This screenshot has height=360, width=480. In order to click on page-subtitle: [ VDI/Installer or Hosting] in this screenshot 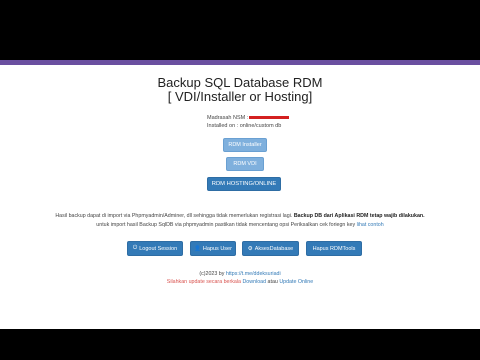, I will do `click(240, 96)`.